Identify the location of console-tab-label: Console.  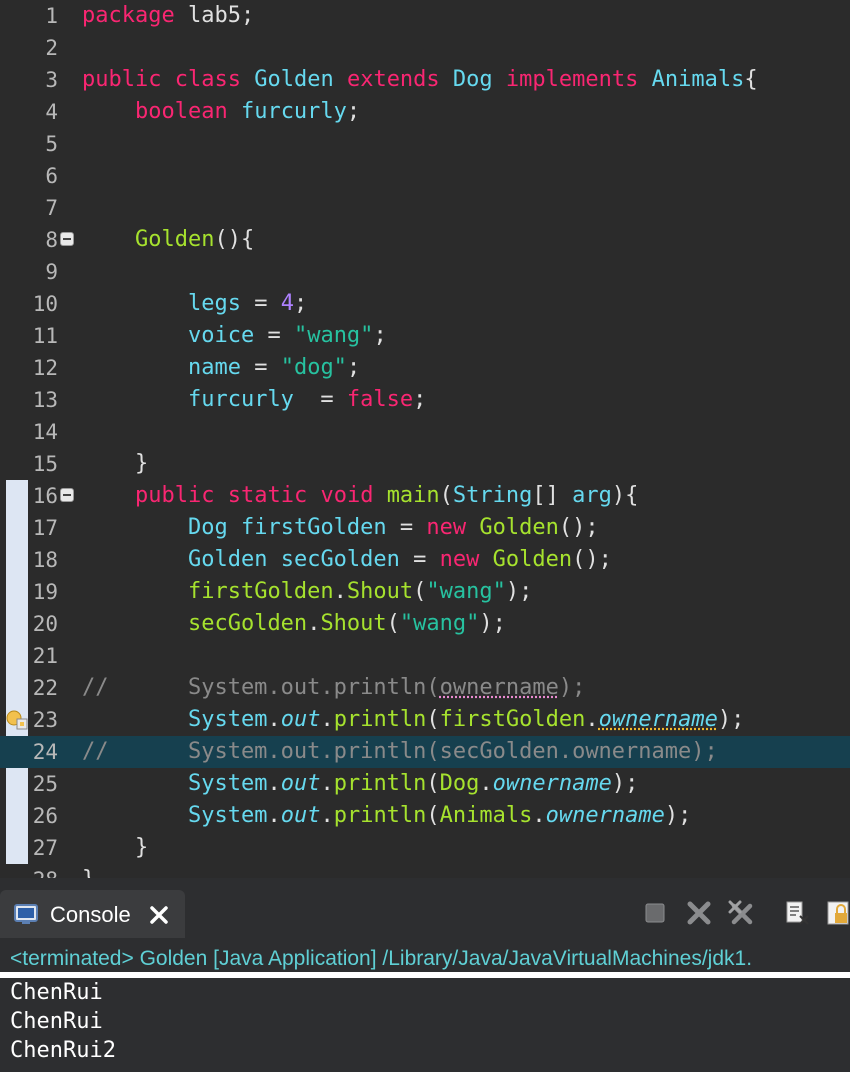
(90, 914).